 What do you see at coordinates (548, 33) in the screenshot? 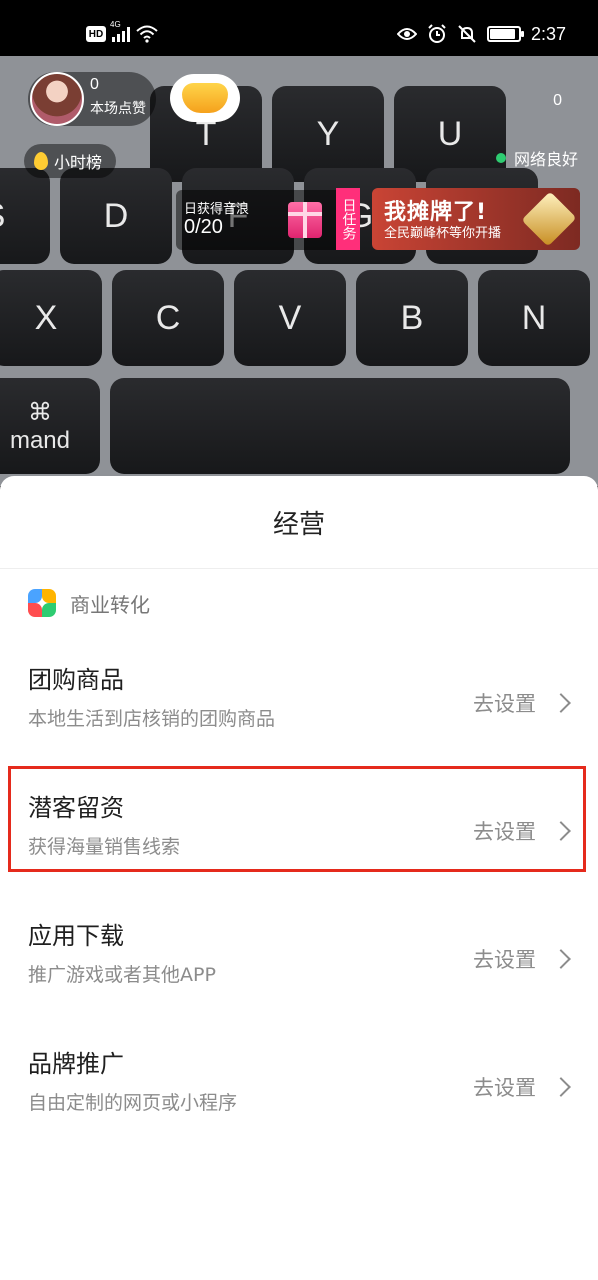
I see `clock: 2:37` at bounding box center [548, 33].